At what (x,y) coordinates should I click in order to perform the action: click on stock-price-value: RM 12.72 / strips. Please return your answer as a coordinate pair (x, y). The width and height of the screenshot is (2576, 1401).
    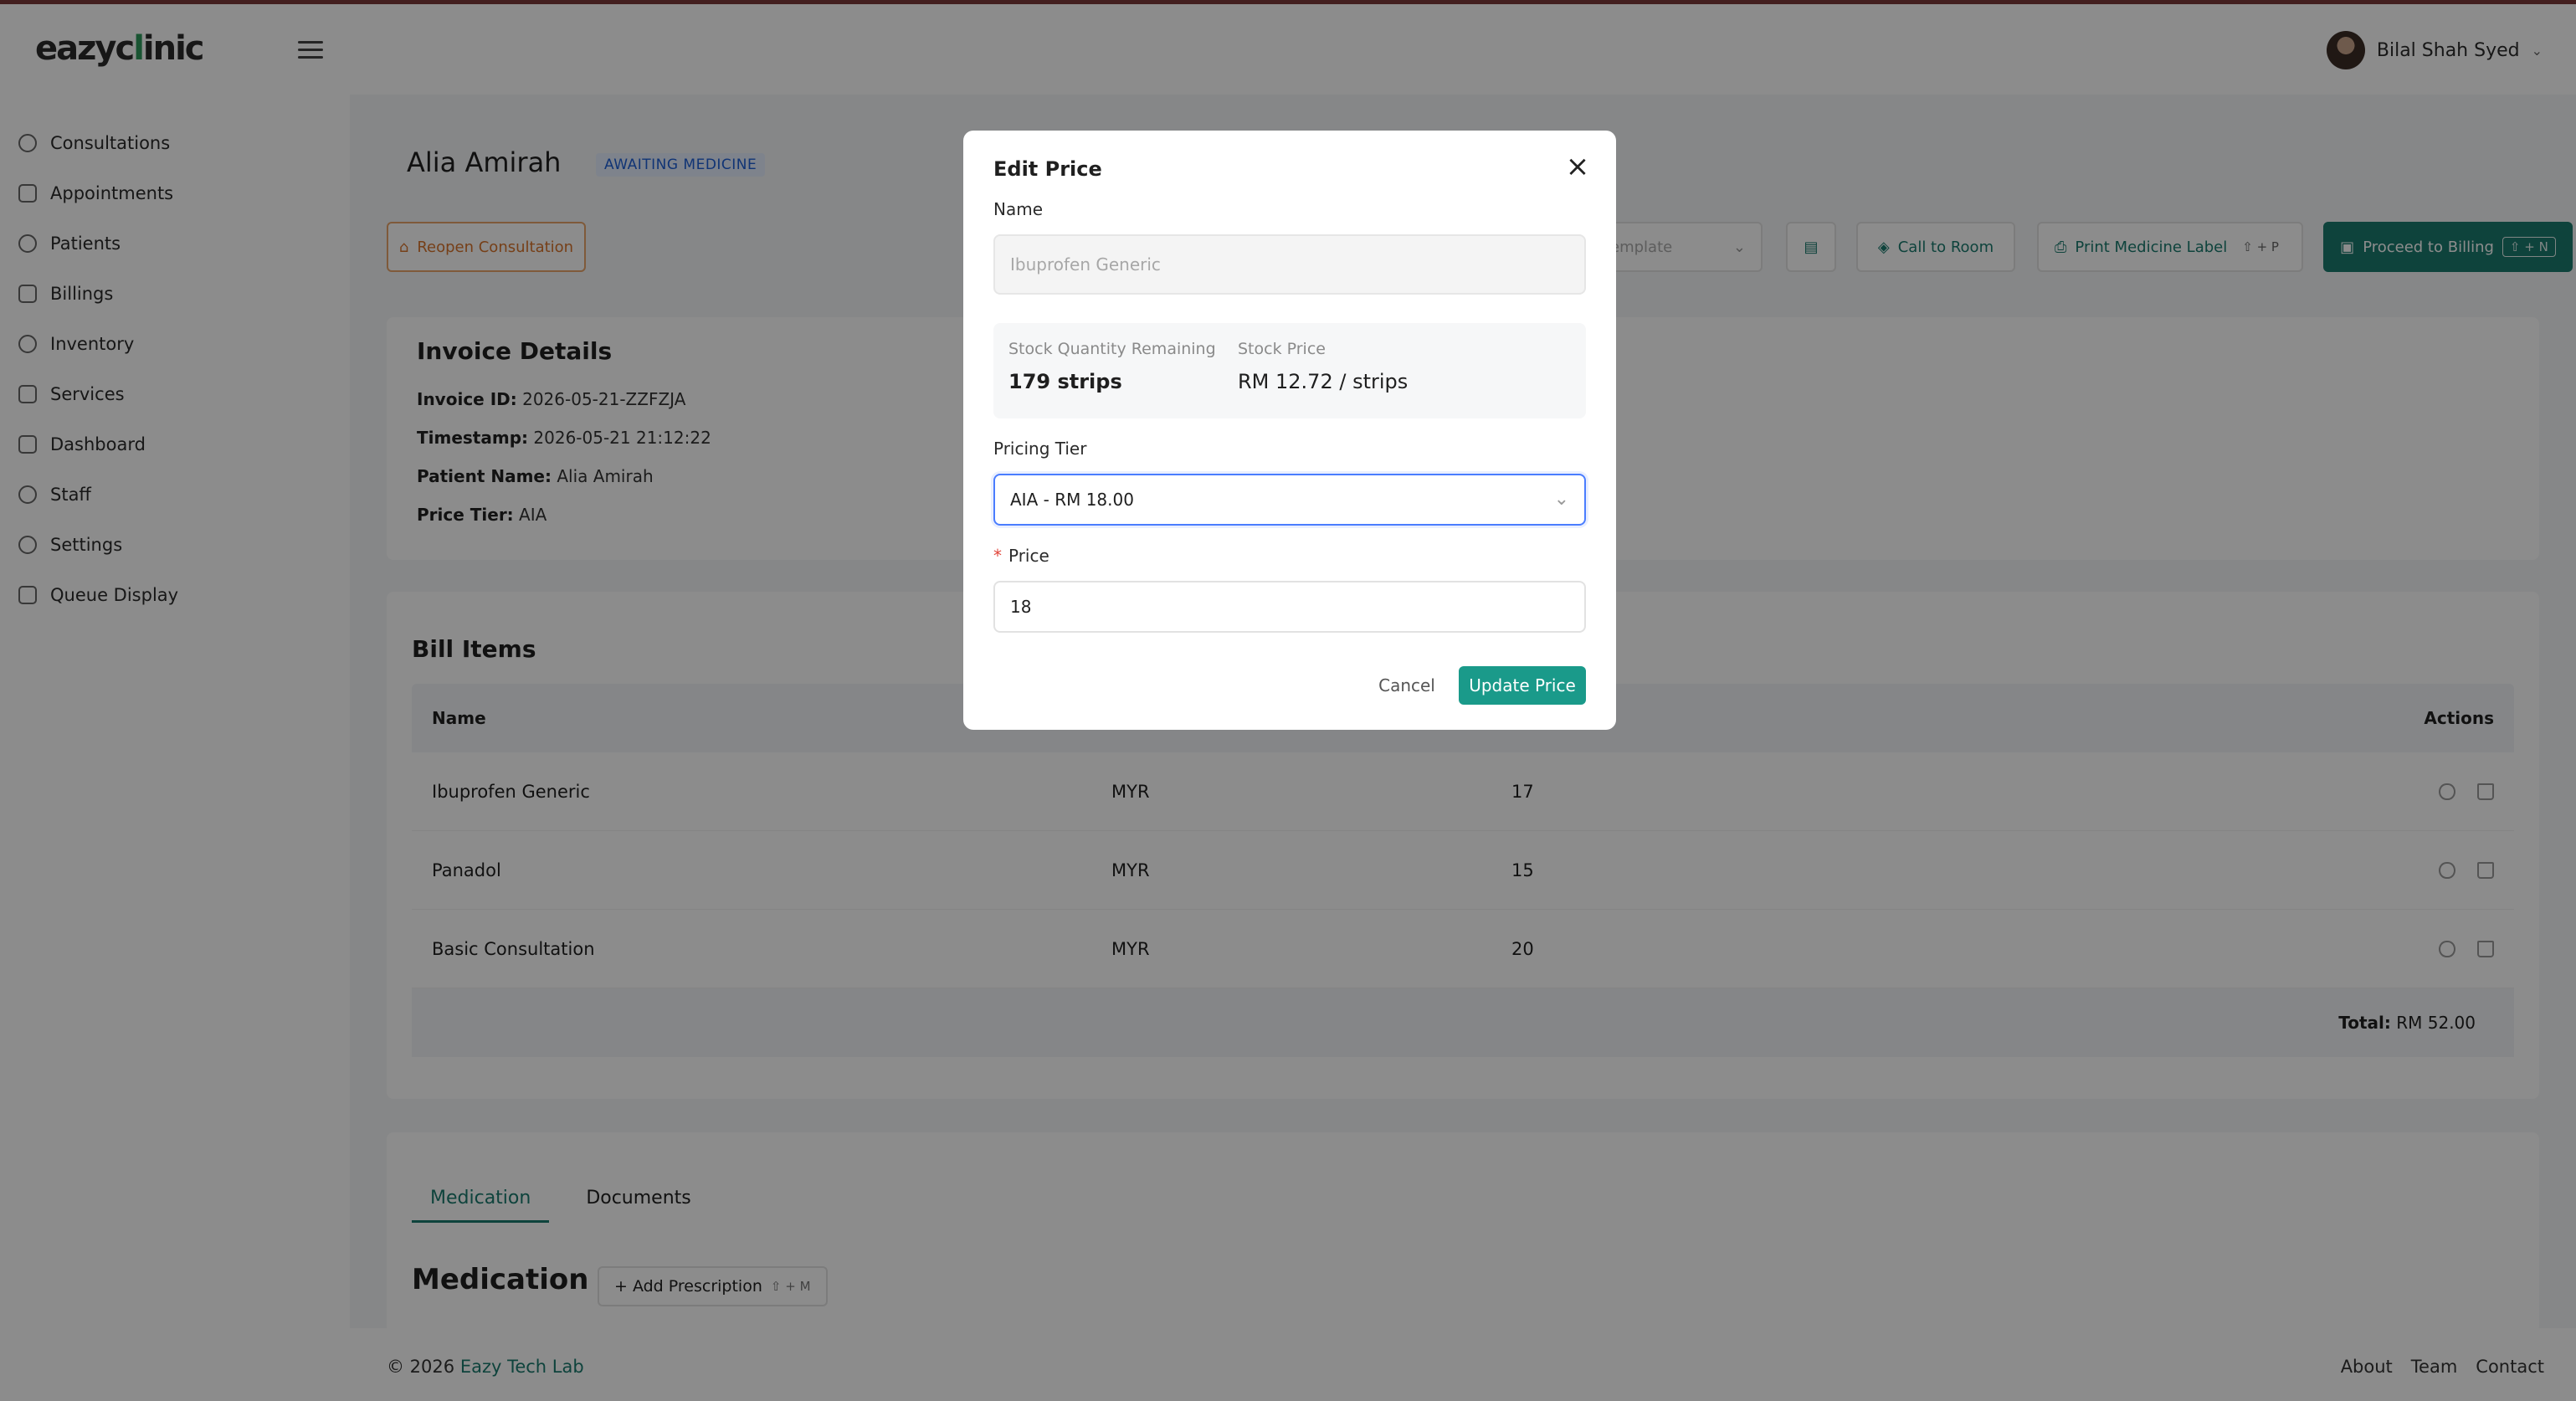
    Looking at the image, I should click on (1323, 381).